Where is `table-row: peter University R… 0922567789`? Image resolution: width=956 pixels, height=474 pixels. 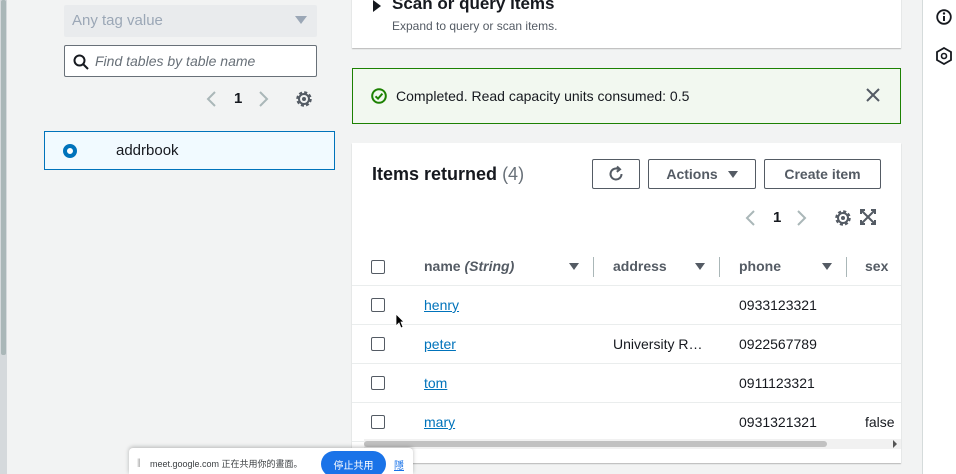
table-row: peter University R… 0922567789 is located at coordinates (626, 344).